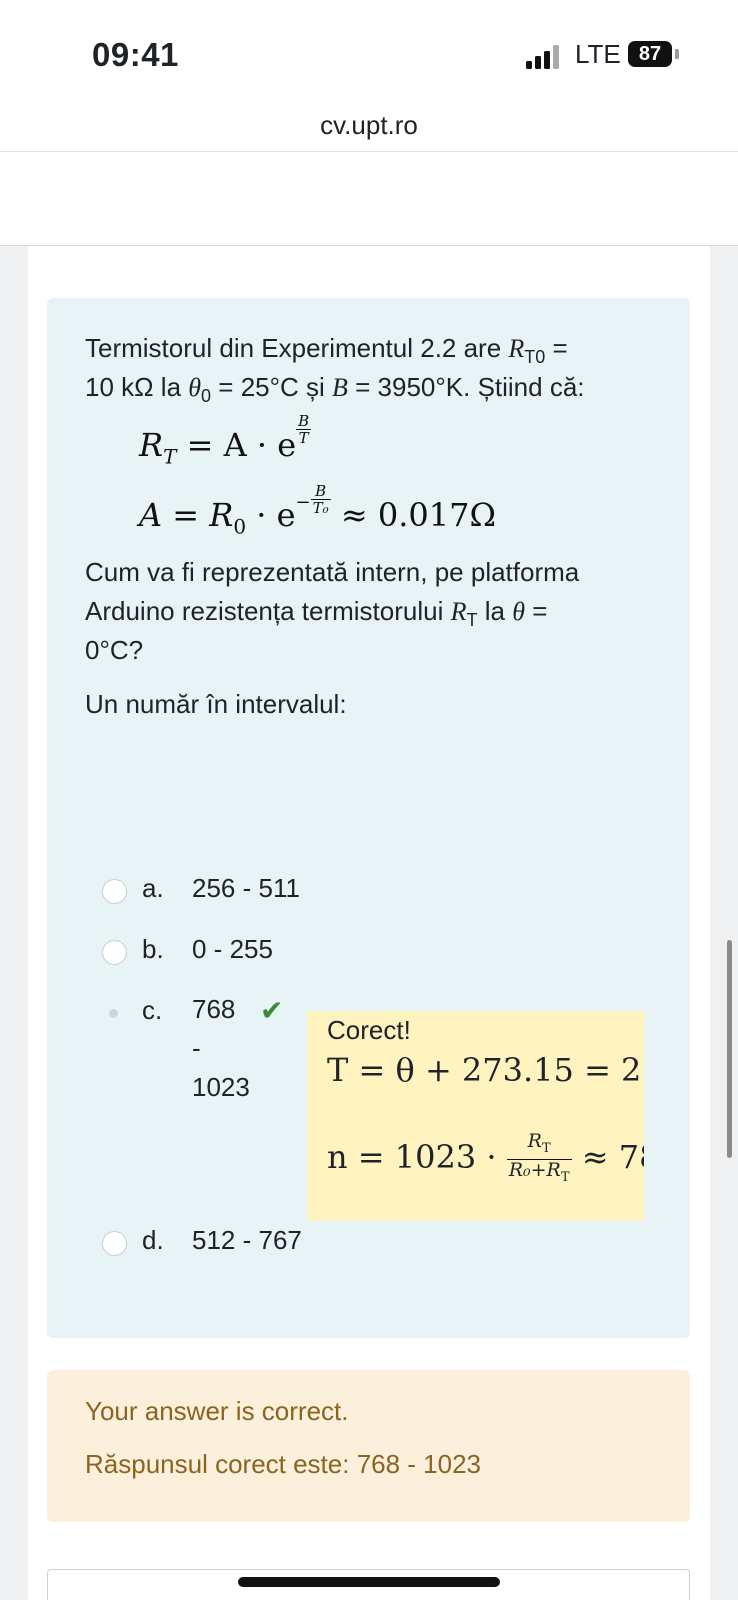 This screenshot has width=738, height=1600. What do you see at coordinates (368, 893) in the screenshot?
I see `option-a: a. 256 - 511` at bounding box center [368, 893].